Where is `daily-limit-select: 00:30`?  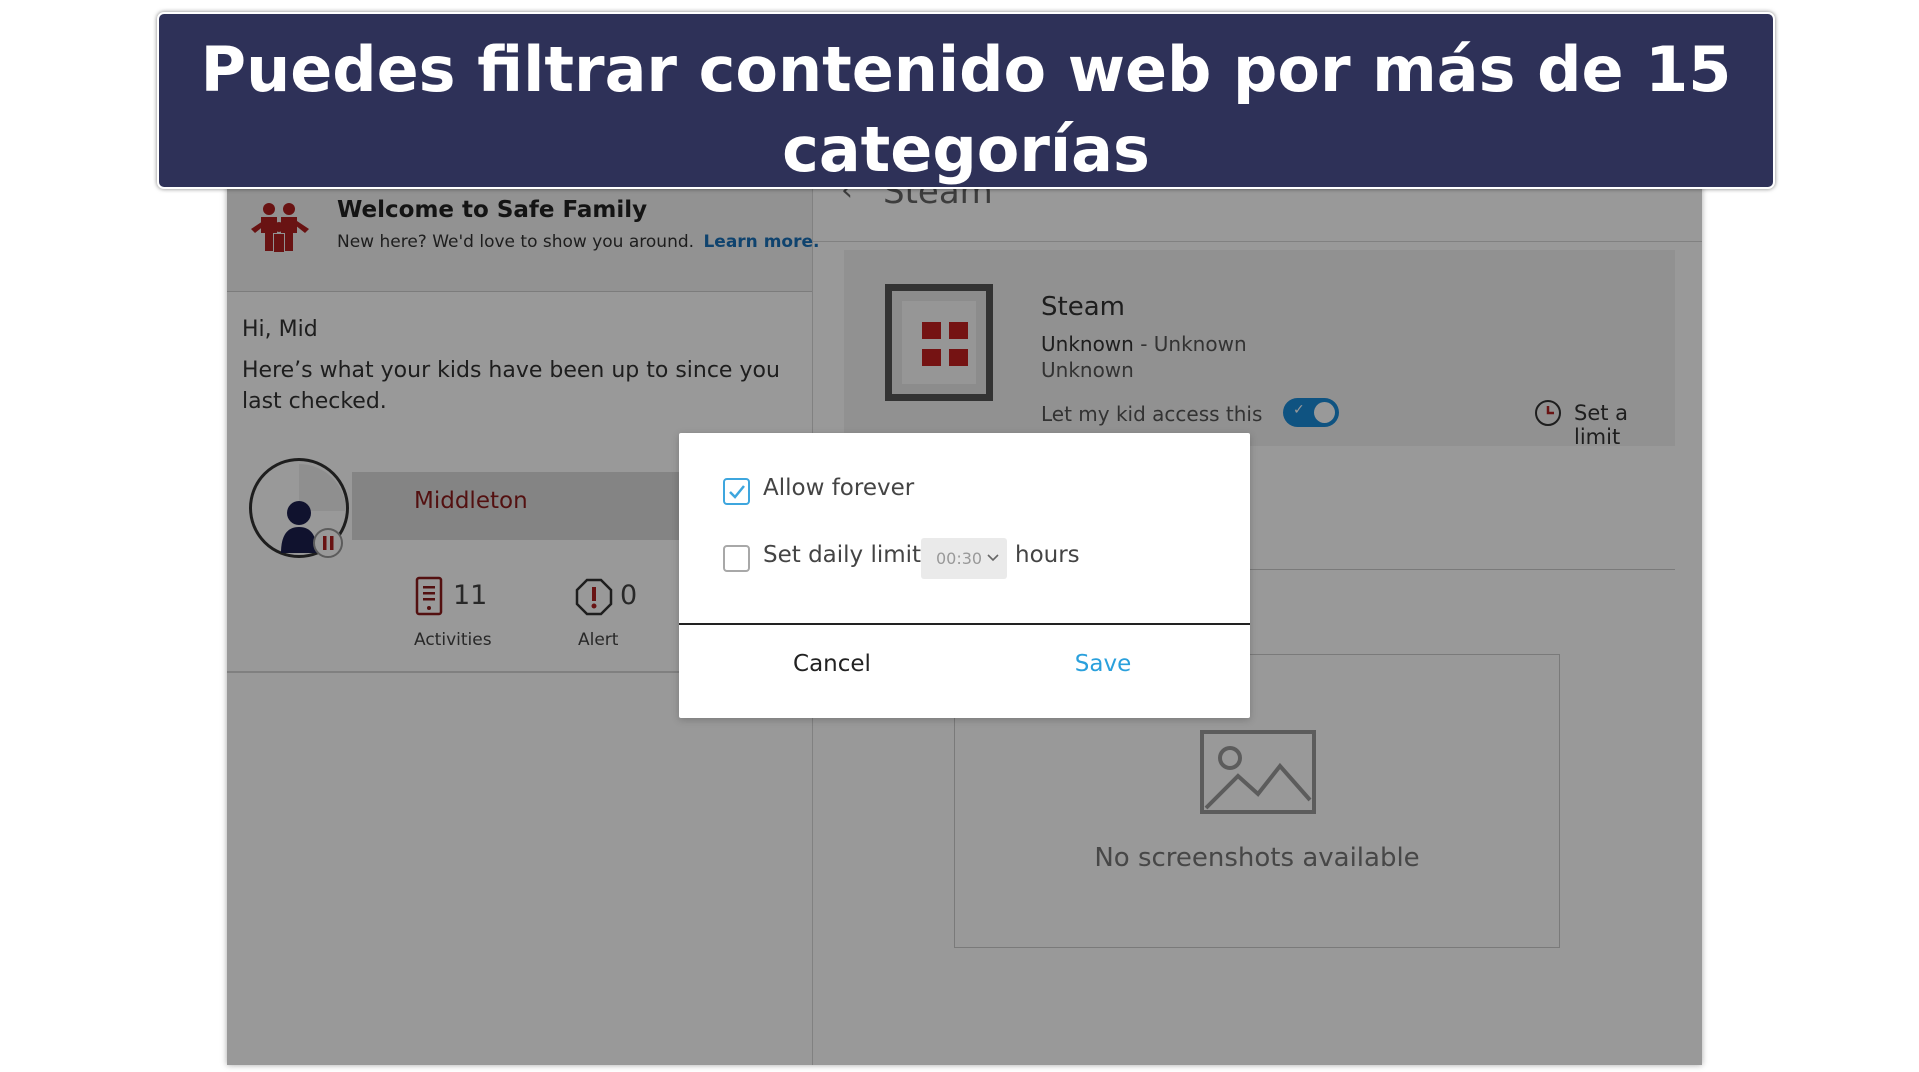 daily-limit-select: 00:30 is located at coordinates (964, 558).